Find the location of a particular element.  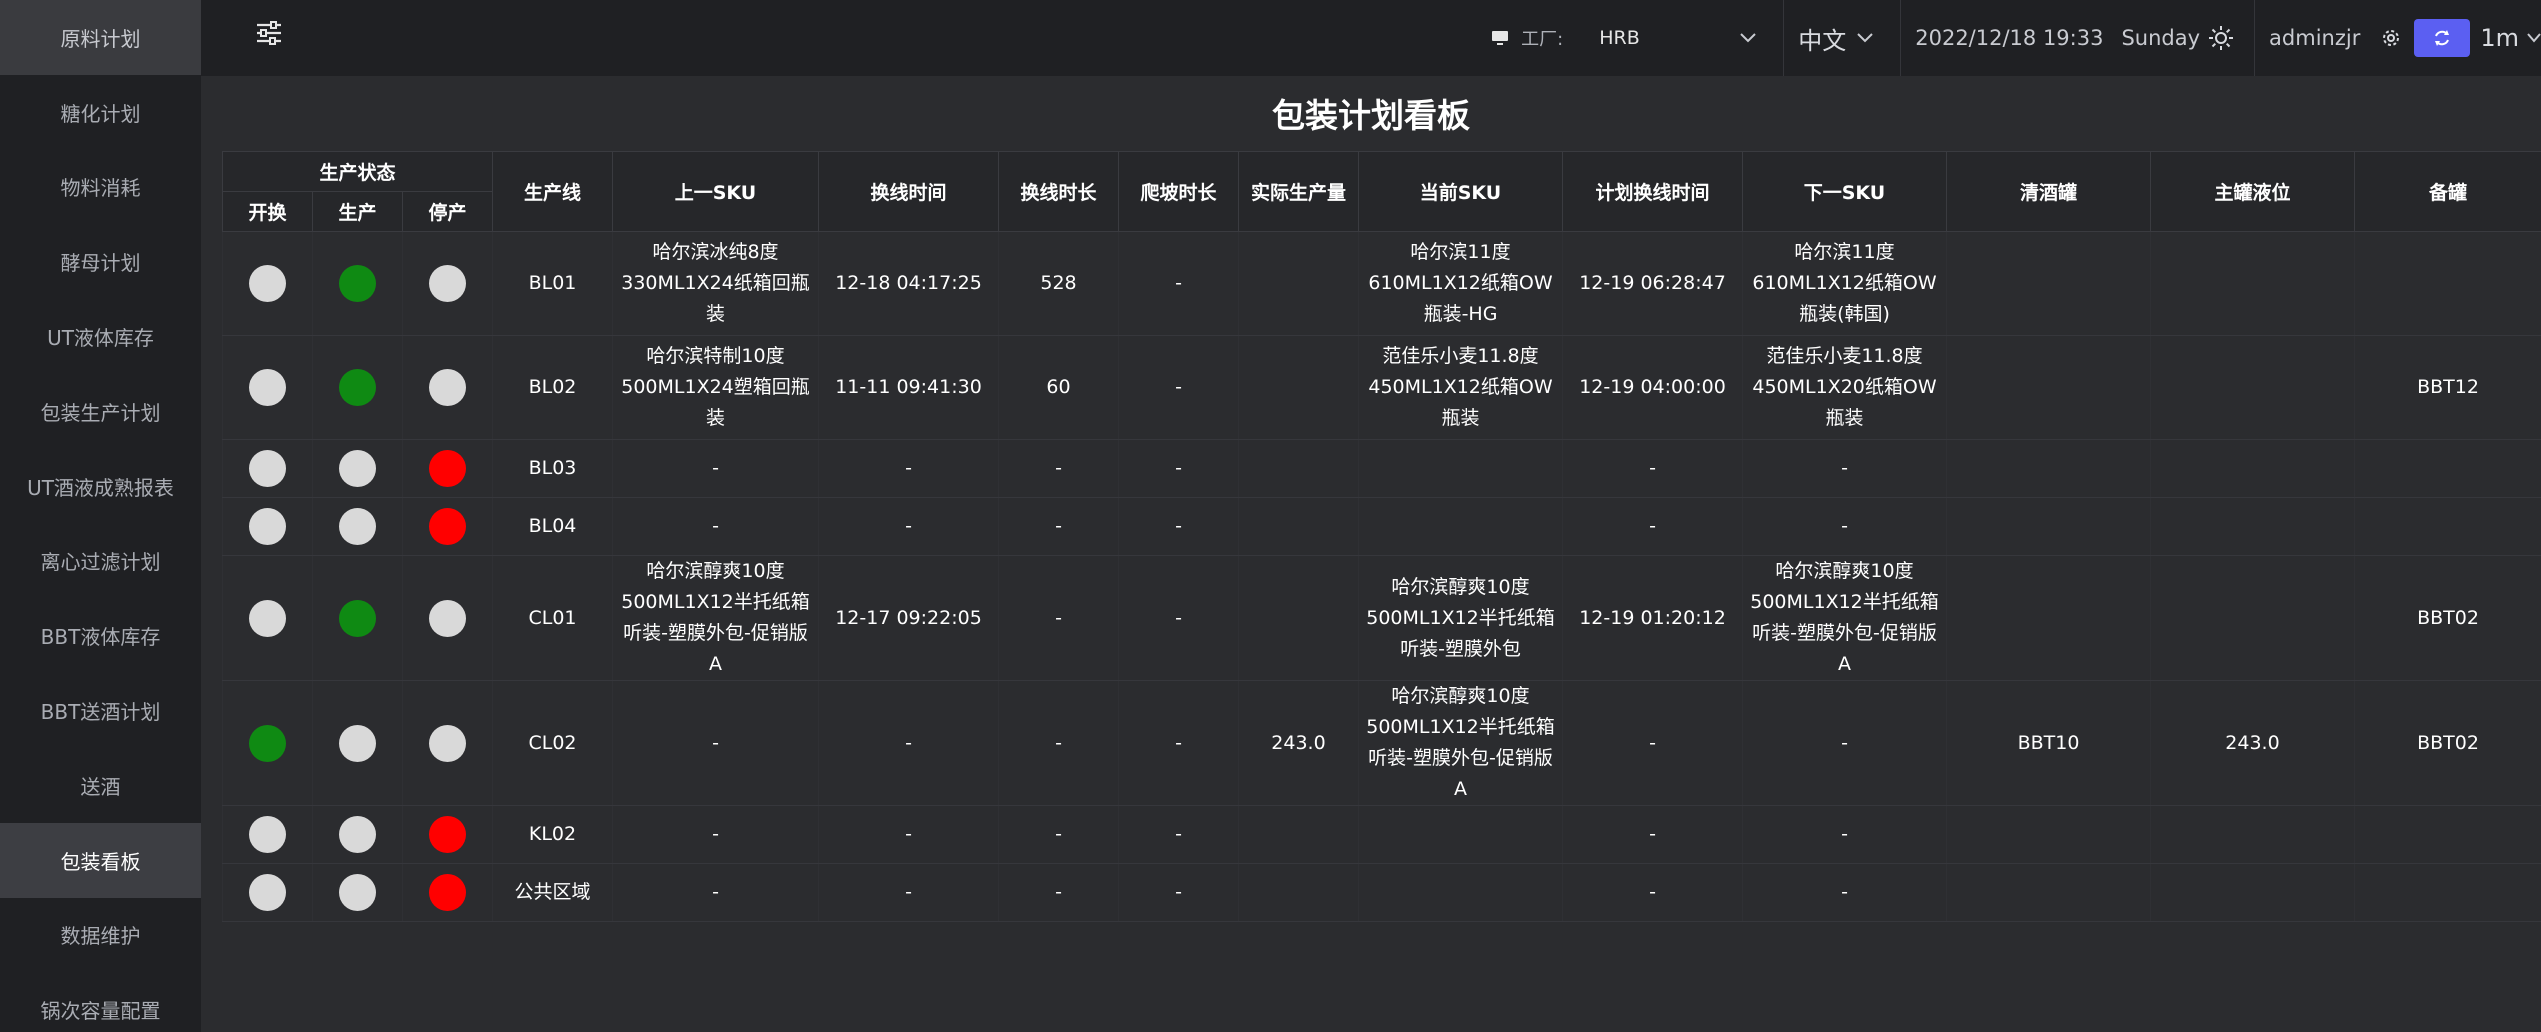

prev-sku-cell: - is located at coordinates (715, 743).